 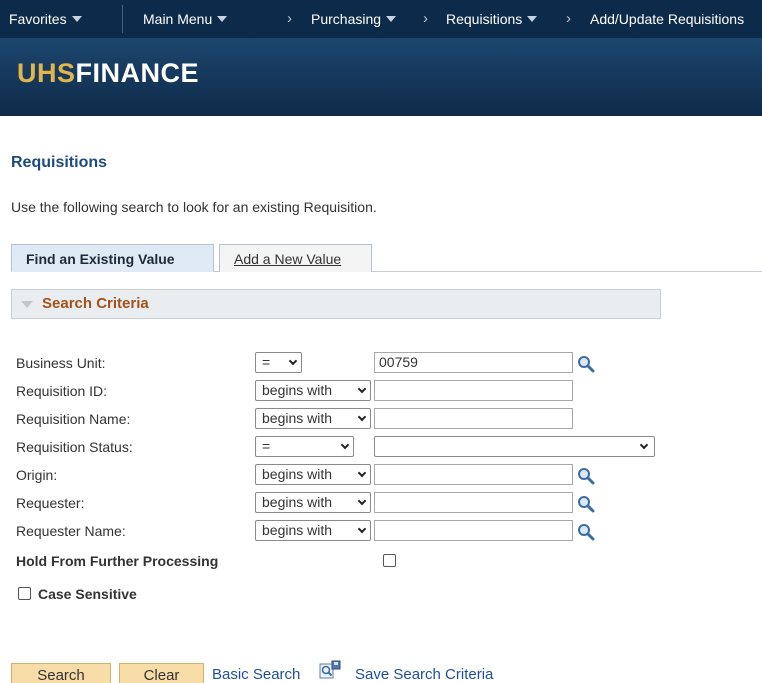 I want to click on requisition-name-operator: begins with, so click(x=313, y=418).